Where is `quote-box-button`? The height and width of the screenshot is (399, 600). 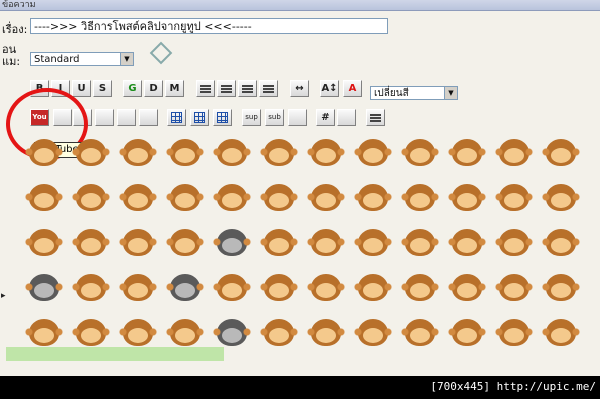
quote-box-button is located at coordinates (346, 117).